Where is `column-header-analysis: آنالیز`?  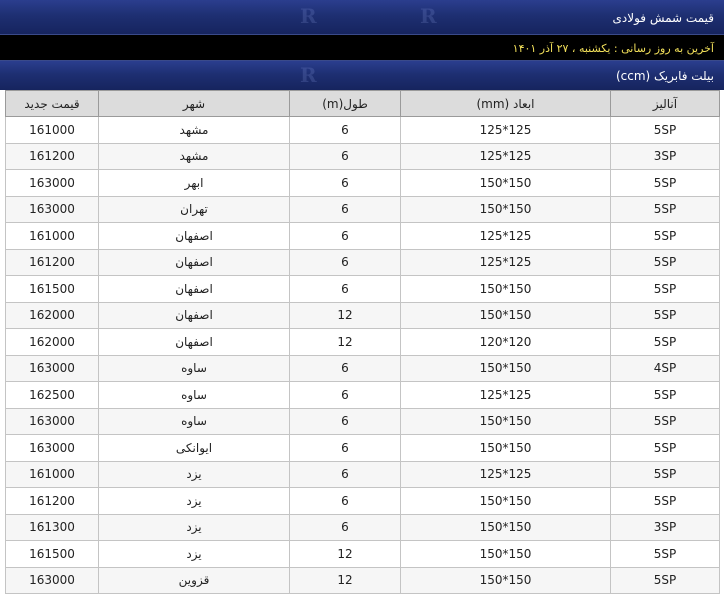 column-header-analysis: آنالیز is located at coordinates (665, 103).